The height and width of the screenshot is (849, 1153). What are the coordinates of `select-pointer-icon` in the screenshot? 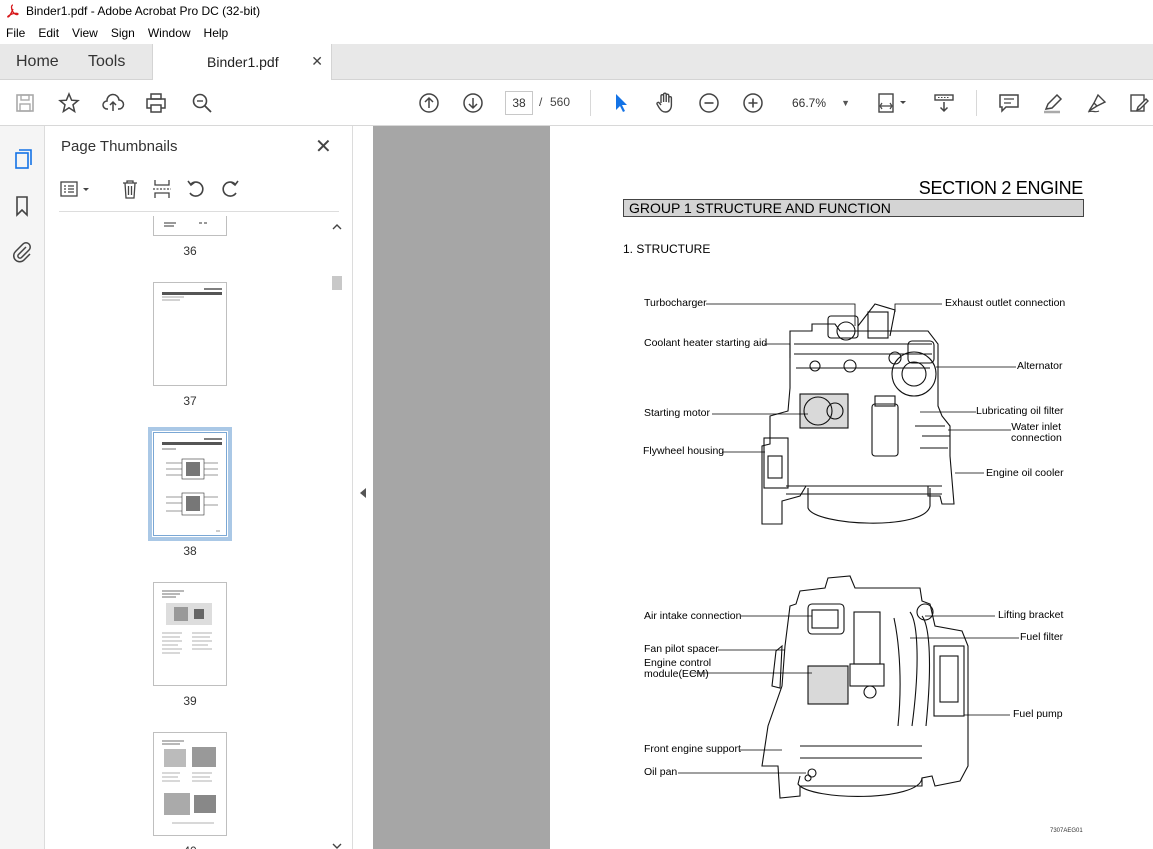 It's located at (621, 103).